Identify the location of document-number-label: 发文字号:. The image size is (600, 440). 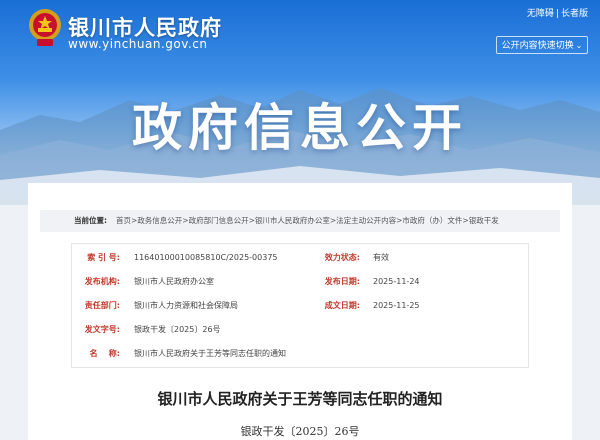
(102, 329).